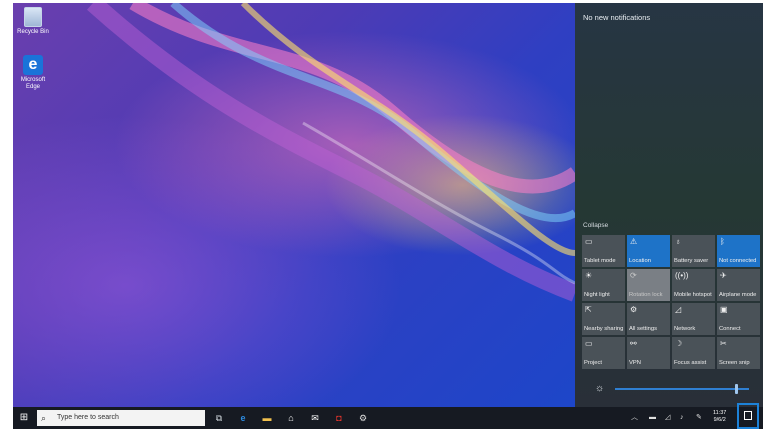  I want to click on screen-snip-icon: ✂, so click(723, 343).